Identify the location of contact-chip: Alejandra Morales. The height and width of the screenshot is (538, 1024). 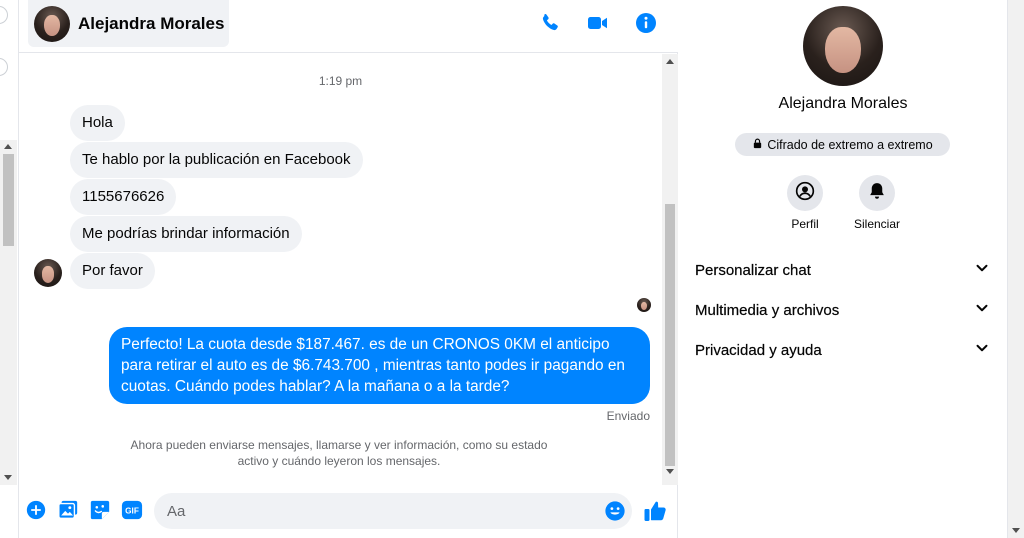
(128, 23).